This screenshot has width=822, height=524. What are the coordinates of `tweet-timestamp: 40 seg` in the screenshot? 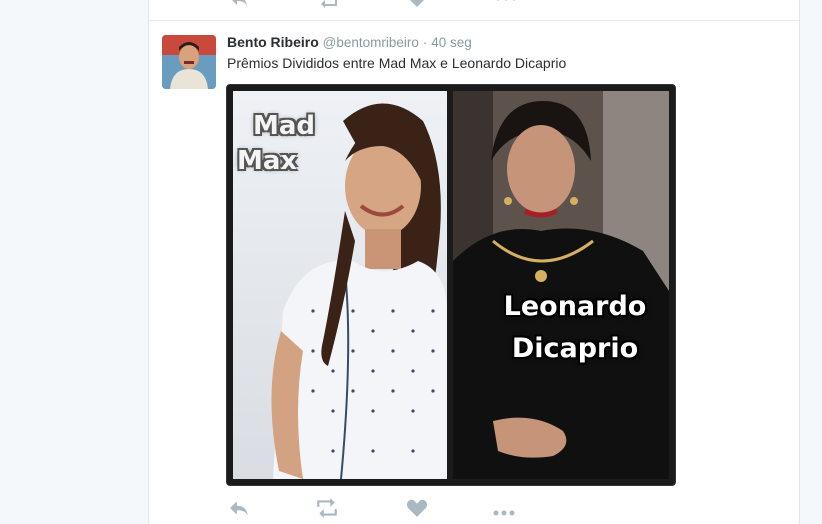 It's located at (451, 42).